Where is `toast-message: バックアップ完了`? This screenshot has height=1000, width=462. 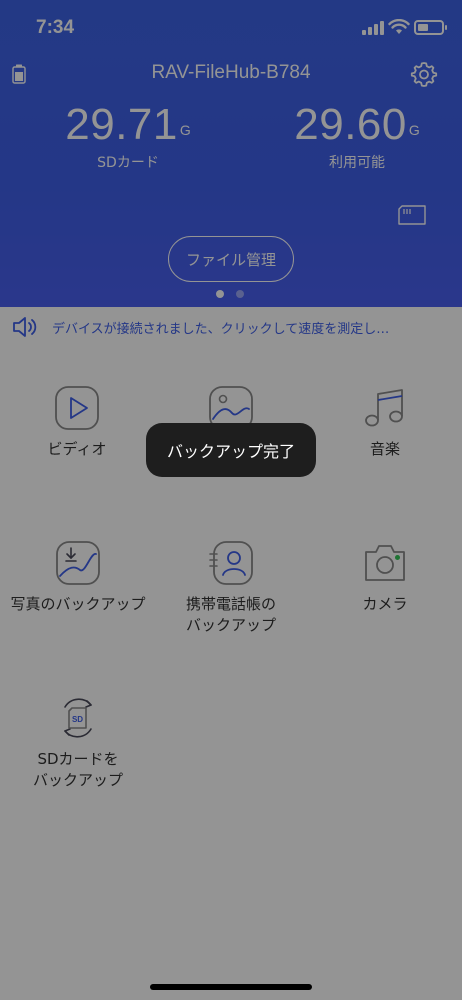
toast-message: バックアップ完了 is located at coordinates (231, 450).